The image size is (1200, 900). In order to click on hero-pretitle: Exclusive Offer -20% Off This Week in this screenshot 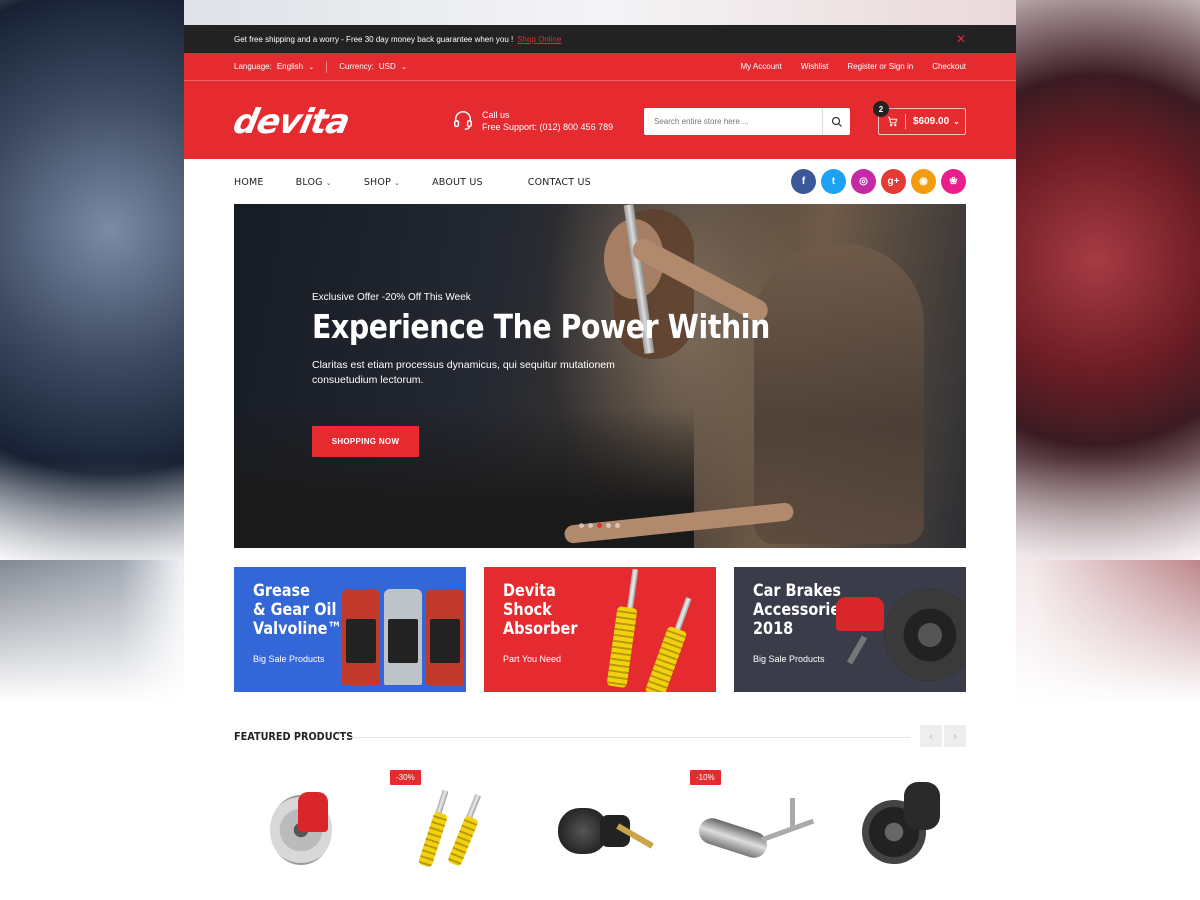, I will do `click(391, 297)`.